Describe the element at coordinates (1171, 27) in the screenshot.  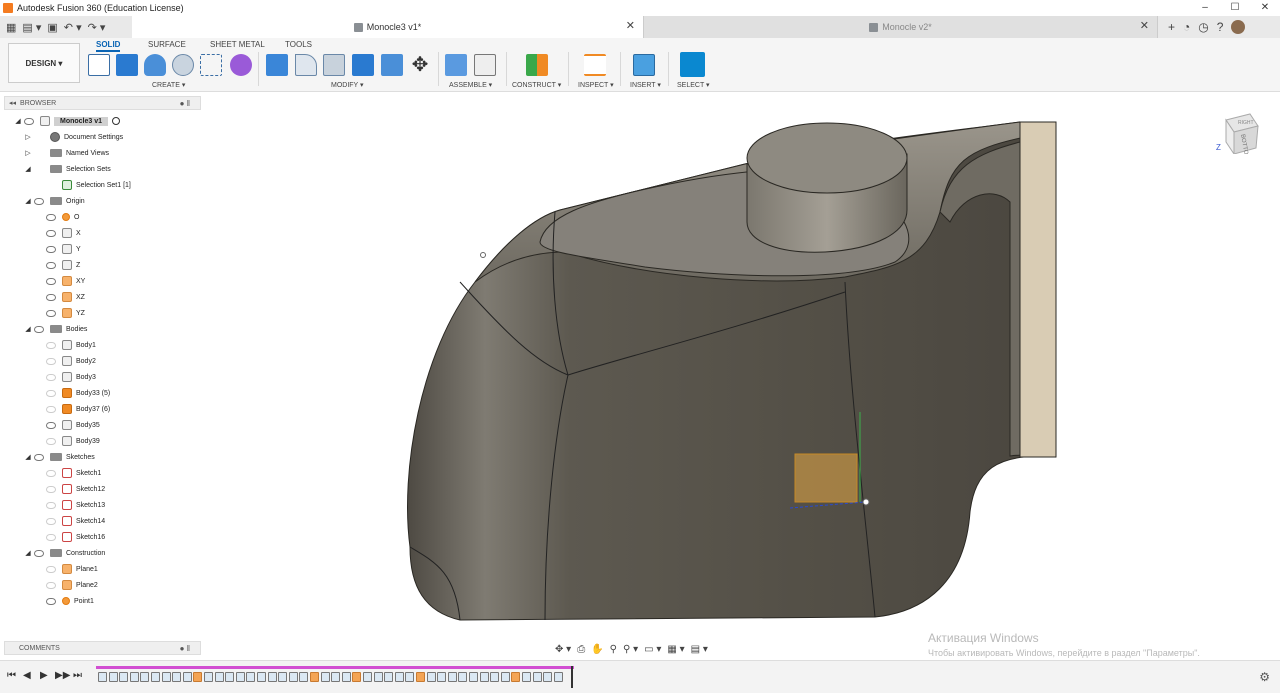
I see `new-tab-icon: +` at that location.